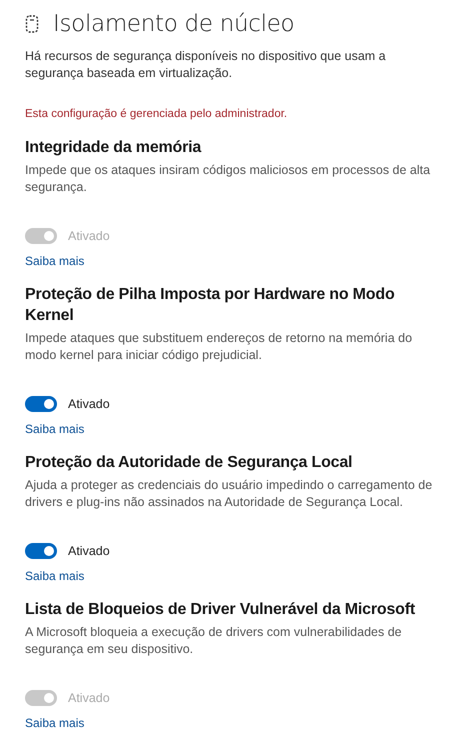 The width and height of the screenshot is (460, 741). Describe the element at coordinates (156, 114) in the screenshot. I see `admin-notice: Esta configuração é gerenciada pelo administrador.` at that location.